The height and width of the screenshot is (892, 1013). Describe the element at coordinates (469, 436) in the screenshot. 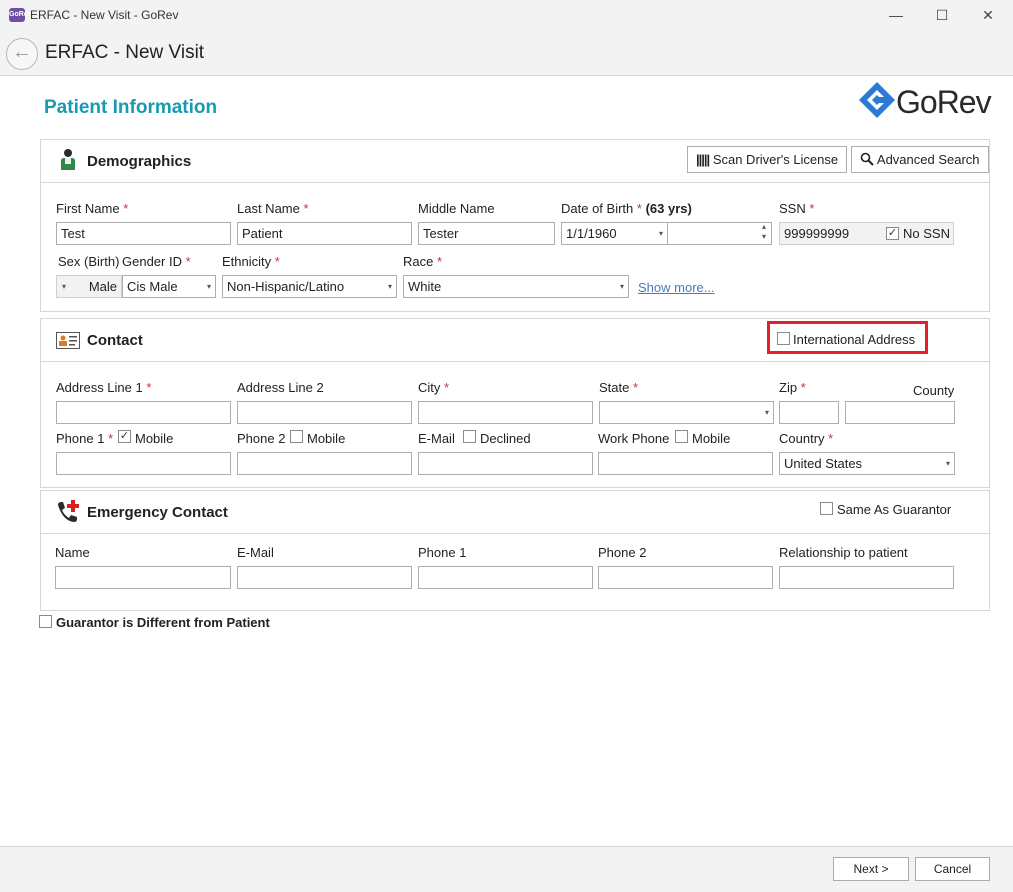

I see `email-declined-checkbox` at that location.